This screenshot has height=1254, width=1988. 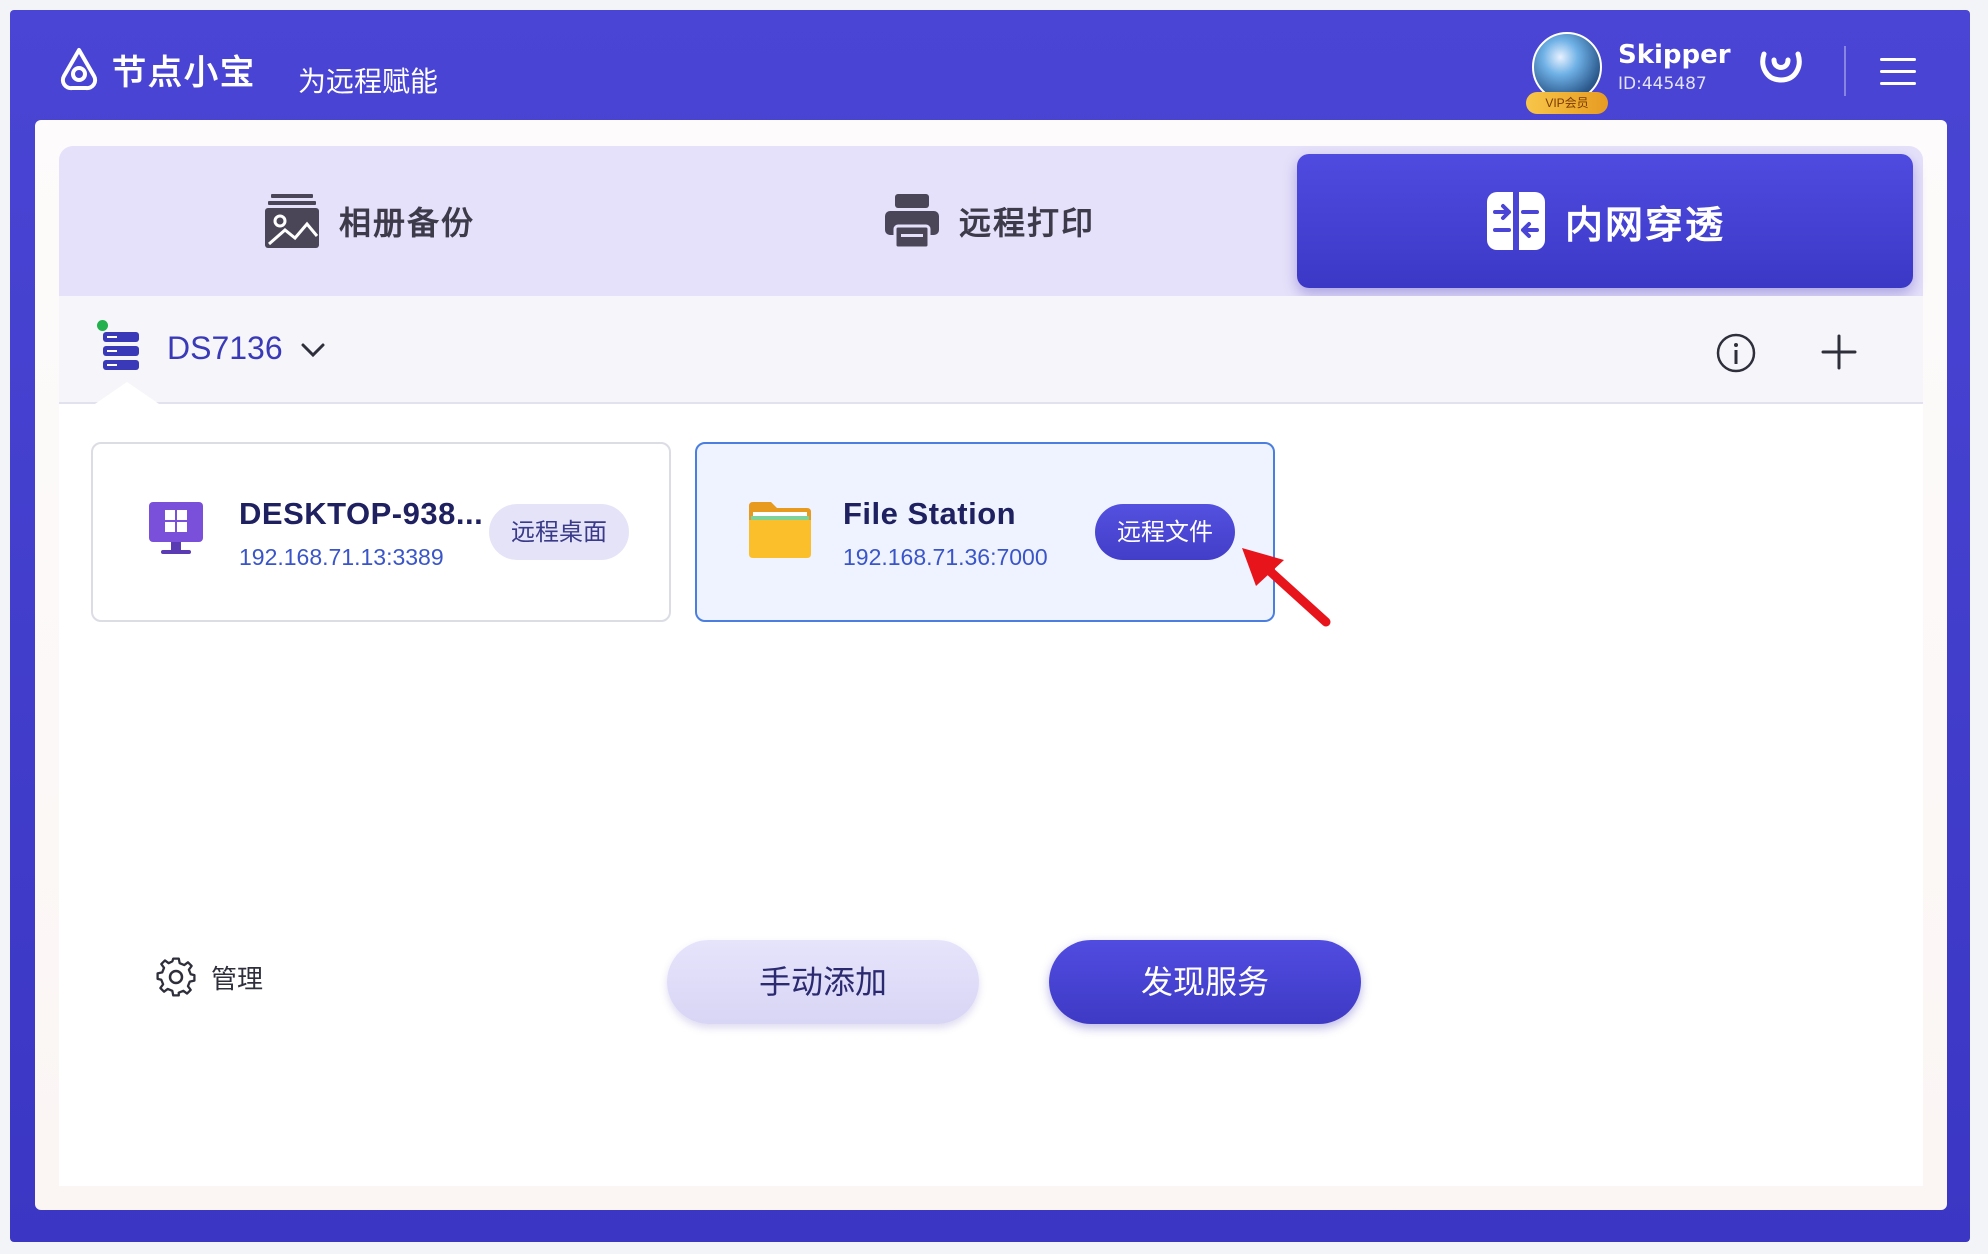 I want to click on tab-label: 内网穿透, so click(x=1644, y=224).